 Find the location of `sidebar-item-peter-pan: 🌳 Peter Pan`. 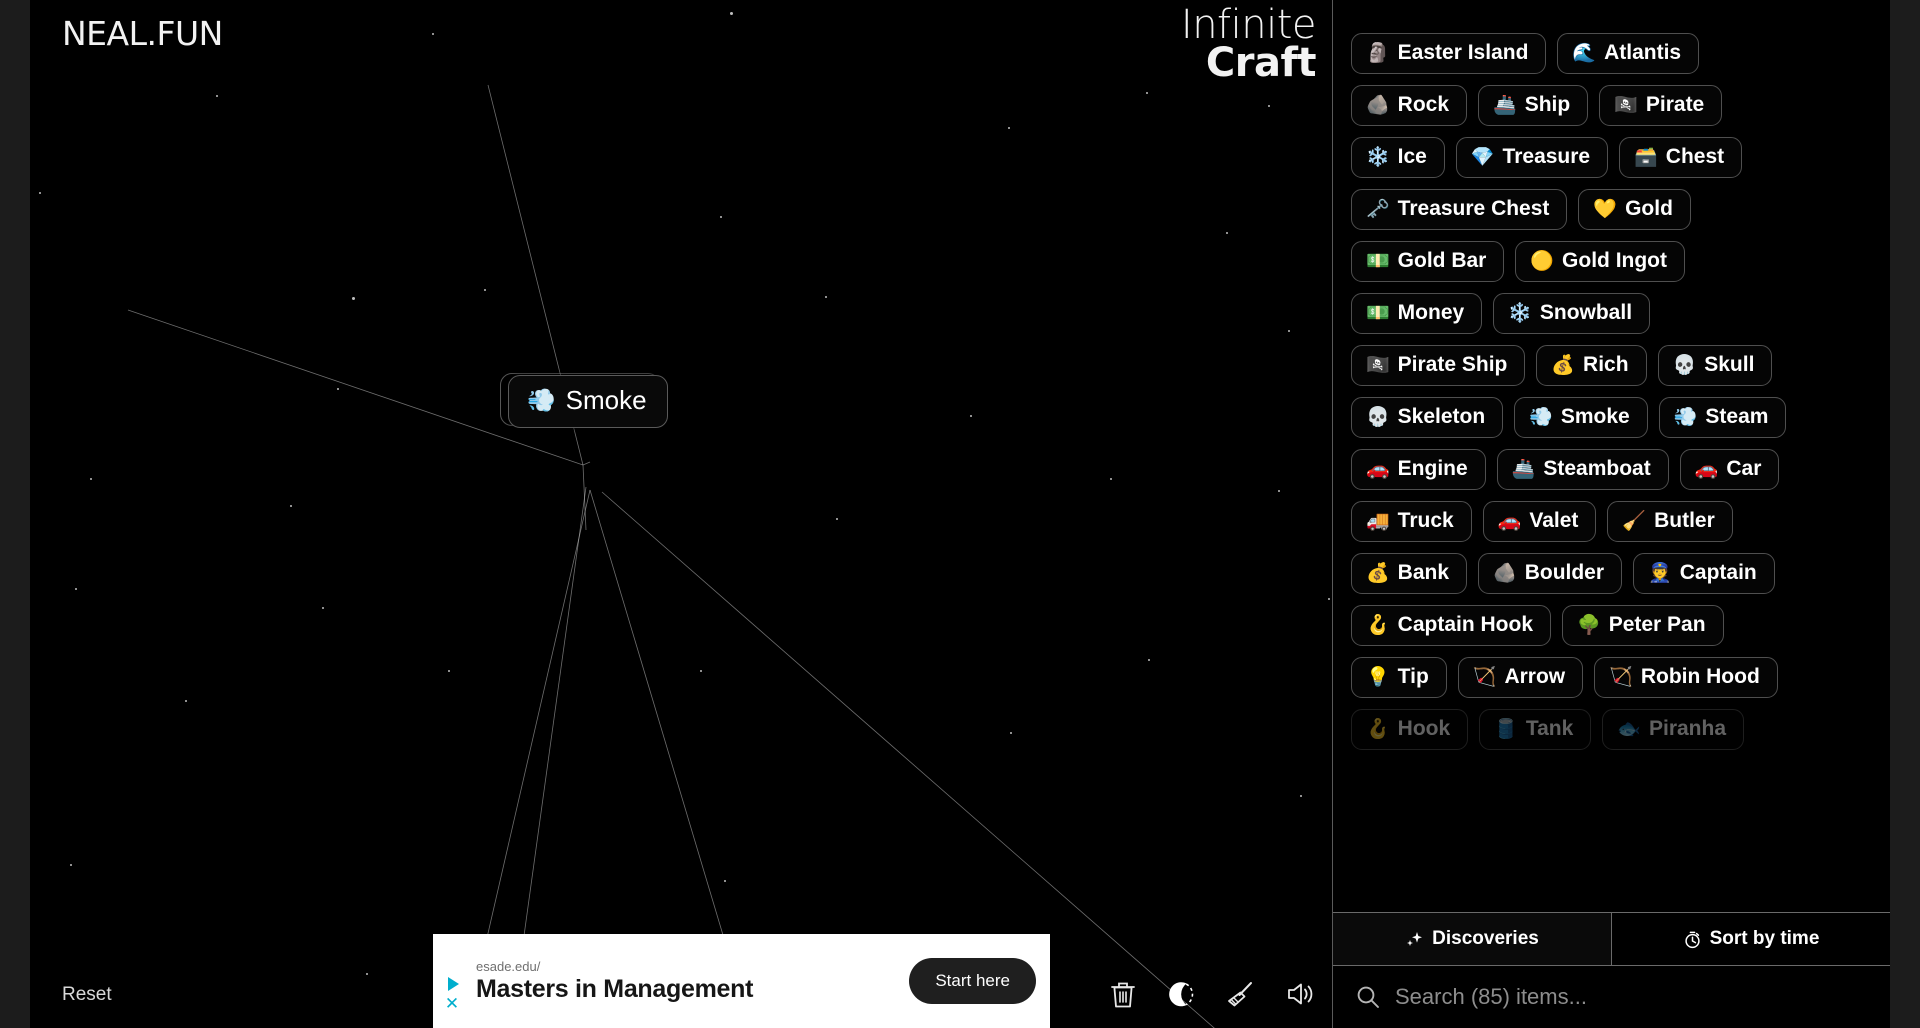

sidebar-item-peter-pan: 🌳 Peter Pan is located at coordinates (1643, 625).